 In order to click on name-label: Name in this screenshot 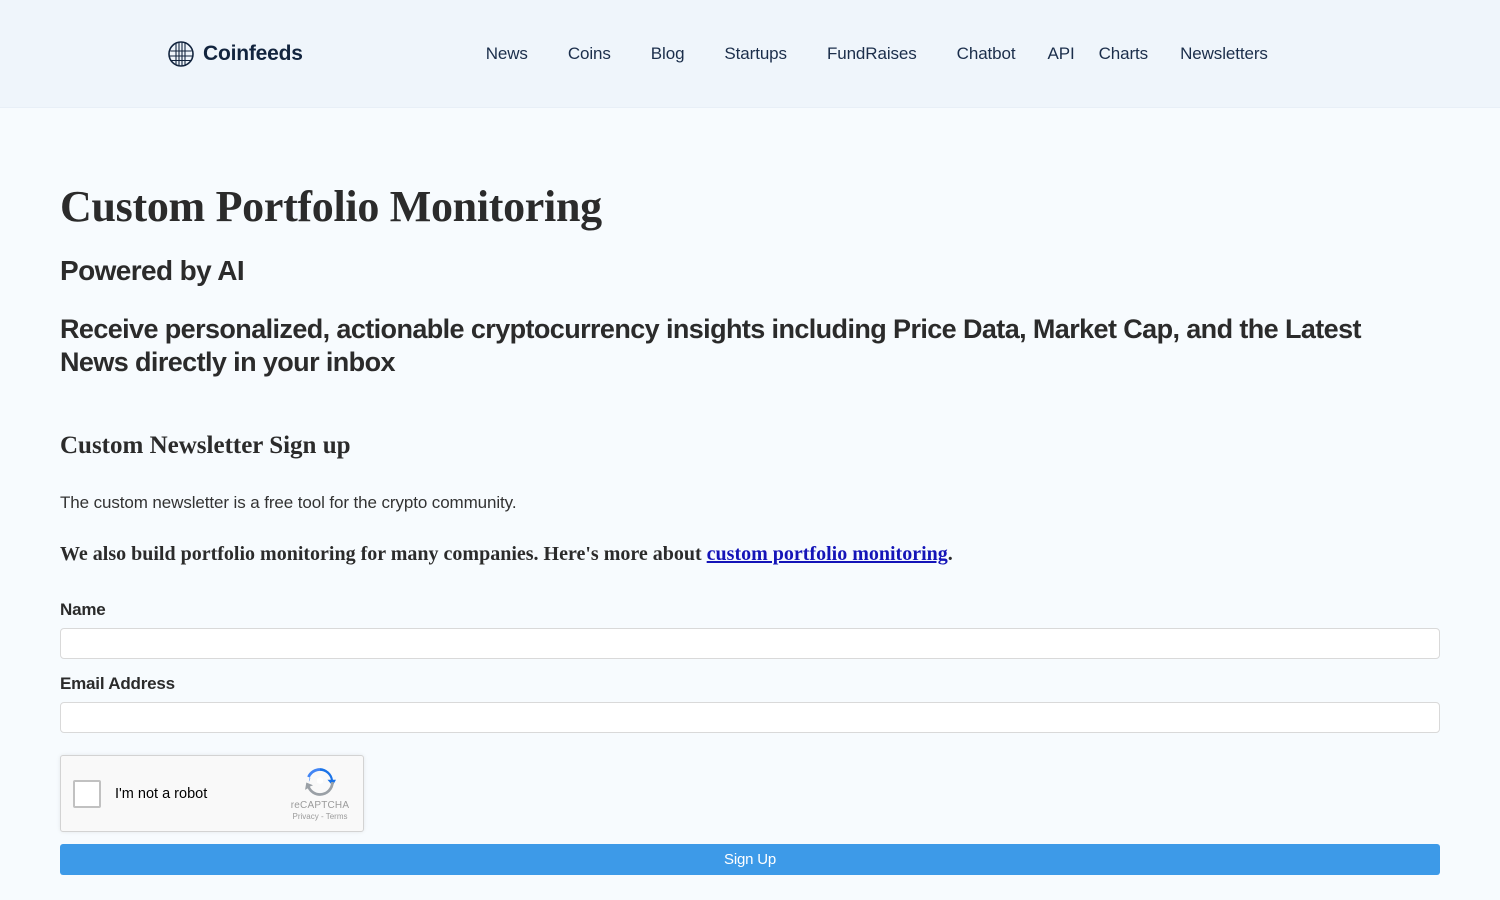, I will do `click(83, 610)`.